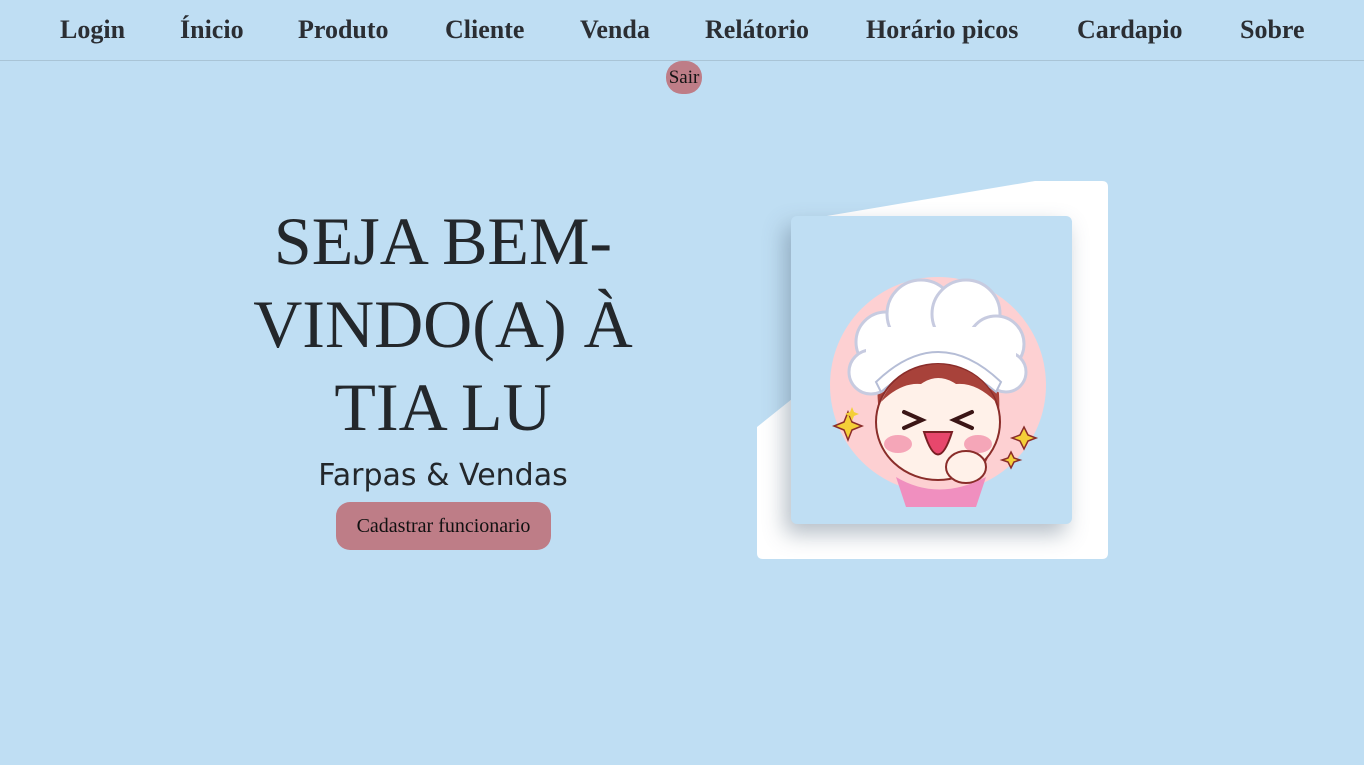 This screenshot has width=1364, height=765. What do you see at coordinates (484, 30) in the screenshot?
I see `nav-cliente: Cliente` at bounding box center [484, 30].